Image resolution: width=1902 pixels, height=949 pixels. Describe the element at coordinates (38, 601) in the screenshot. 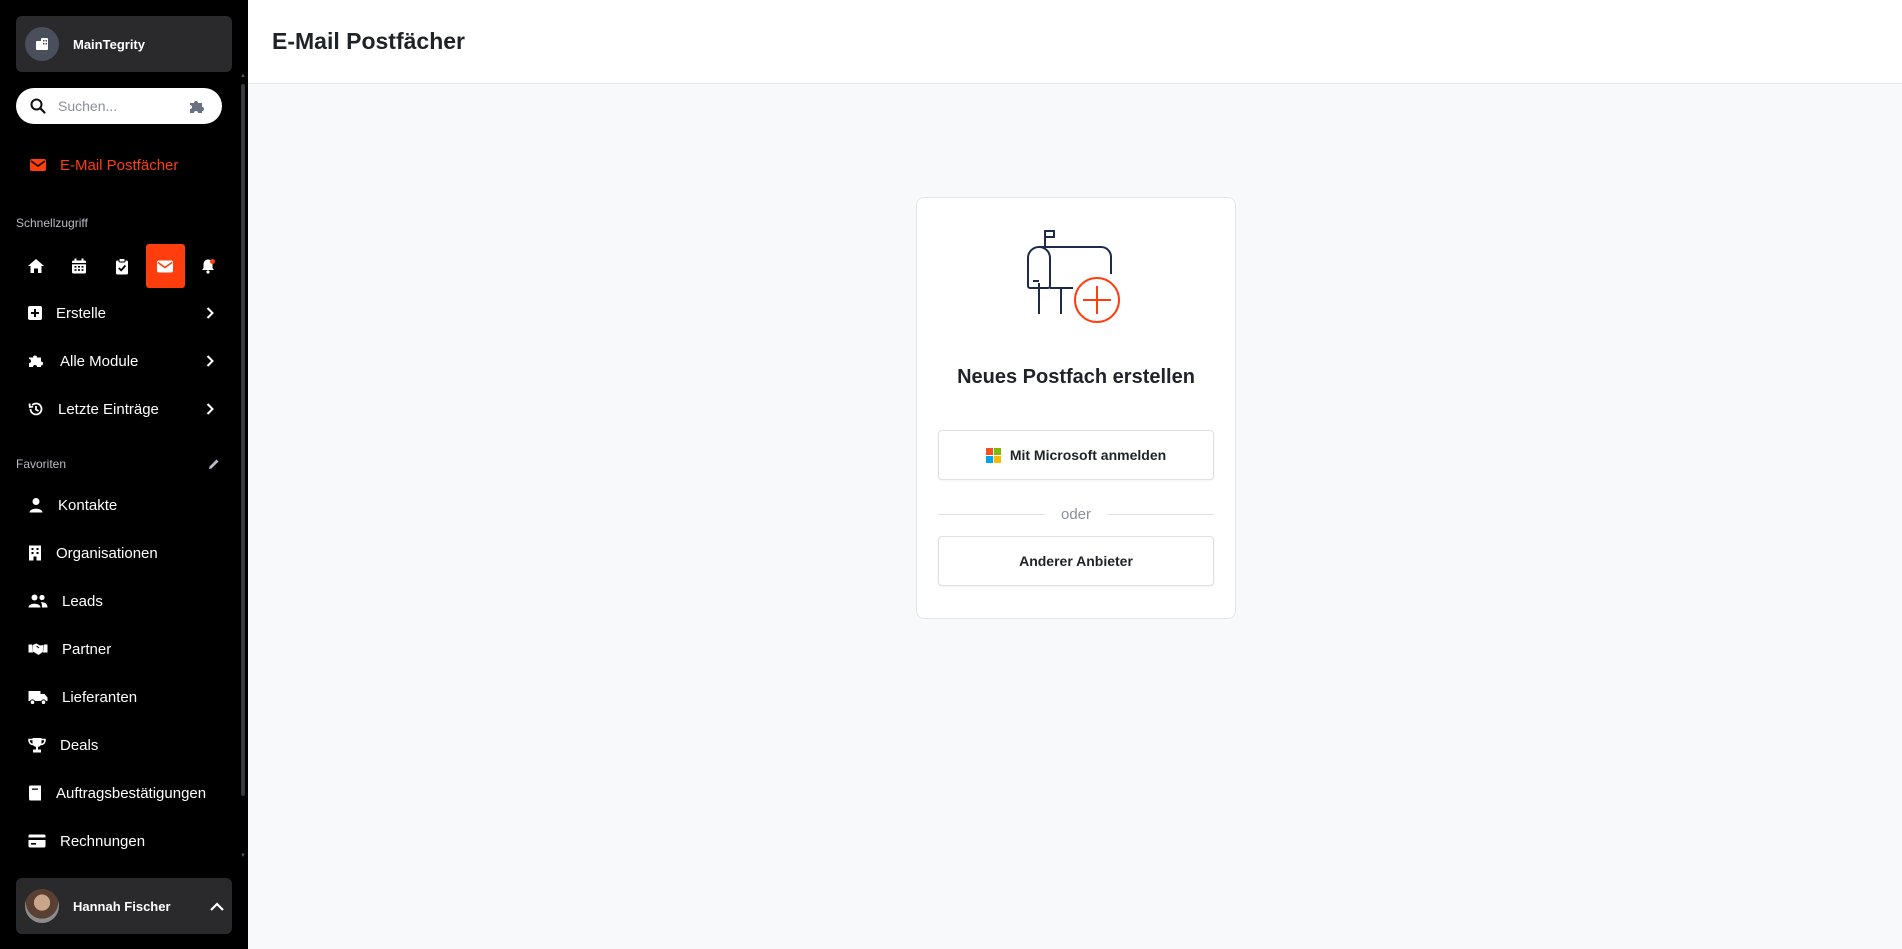

I see `people-icon` at that location.